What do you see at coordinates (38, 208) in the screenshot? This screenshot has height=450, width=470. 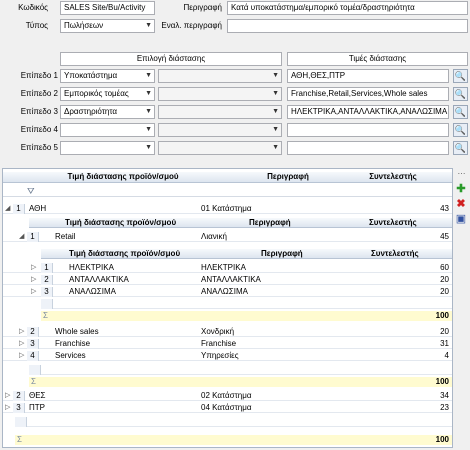 I see `dimension-value: ΑΘΗ` at bounding box center [38, 208].